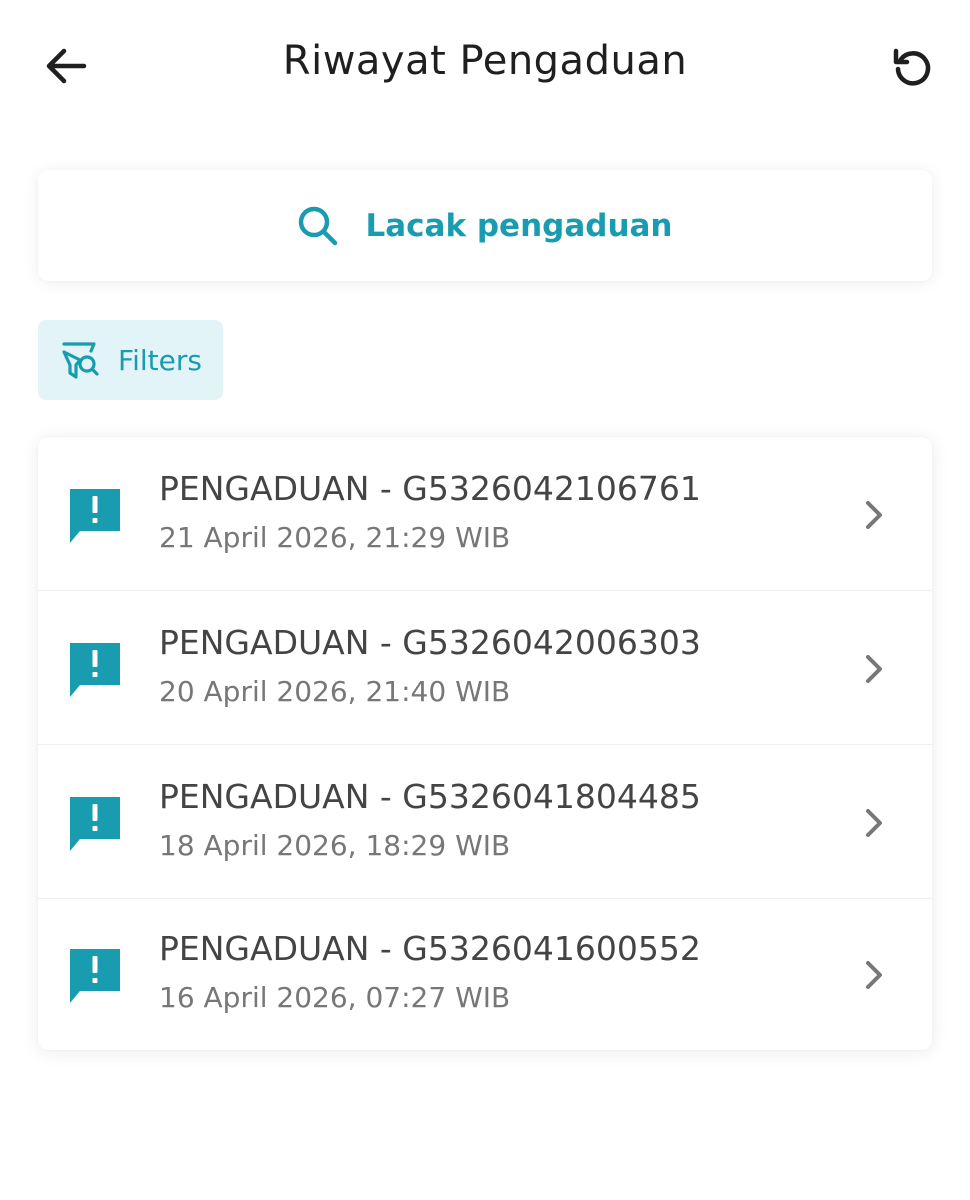 The width and height of the screenshot is (970, 1200). What do you see at coordinates (519, 225) in the screenshot?
I see `track-complaint-label: Lacak pengaduan` at bounding box center [519, 225].